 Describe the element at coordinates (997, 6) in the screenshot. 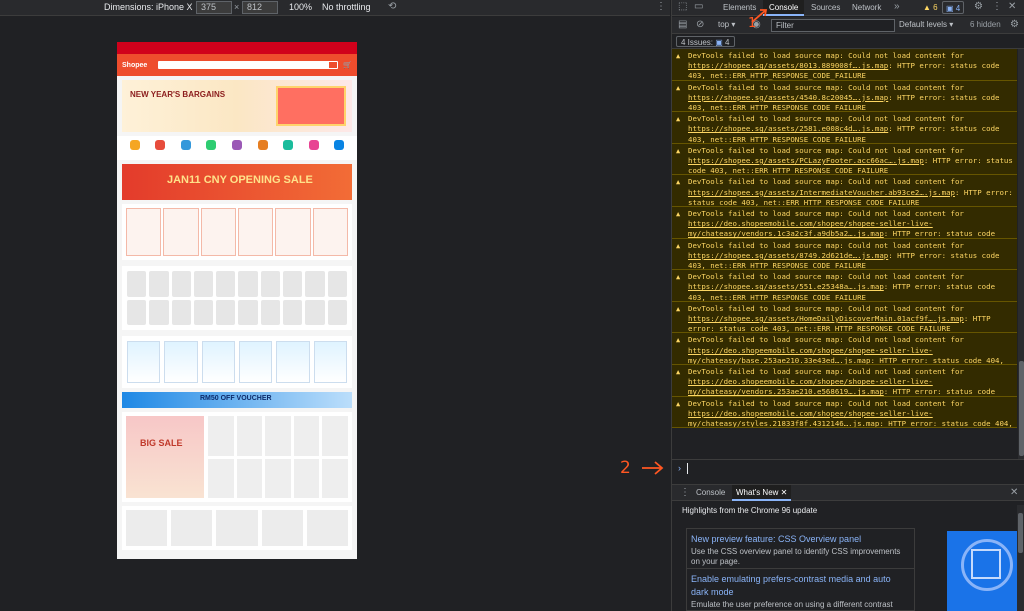

I see `customize-menu-icon: ⋮` at that location.